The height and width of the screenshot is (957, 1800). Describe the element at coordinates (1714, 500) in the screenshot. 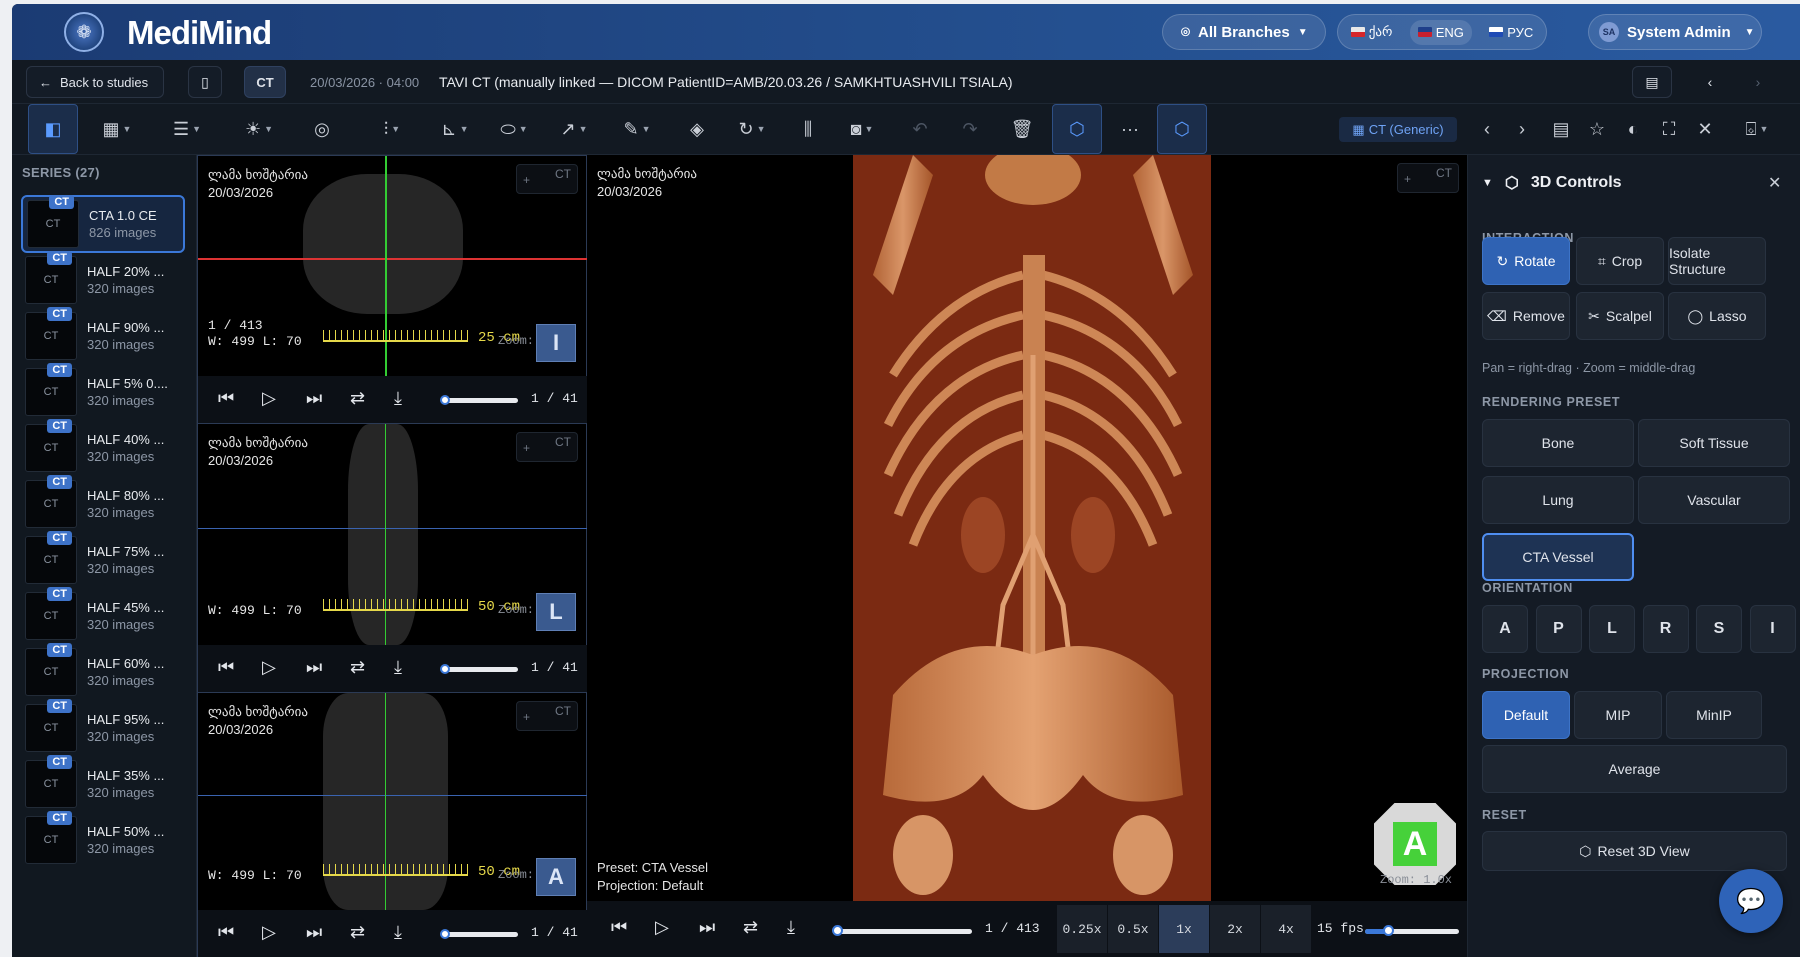

I see `rendering-preset-button: Vascular` at that location.